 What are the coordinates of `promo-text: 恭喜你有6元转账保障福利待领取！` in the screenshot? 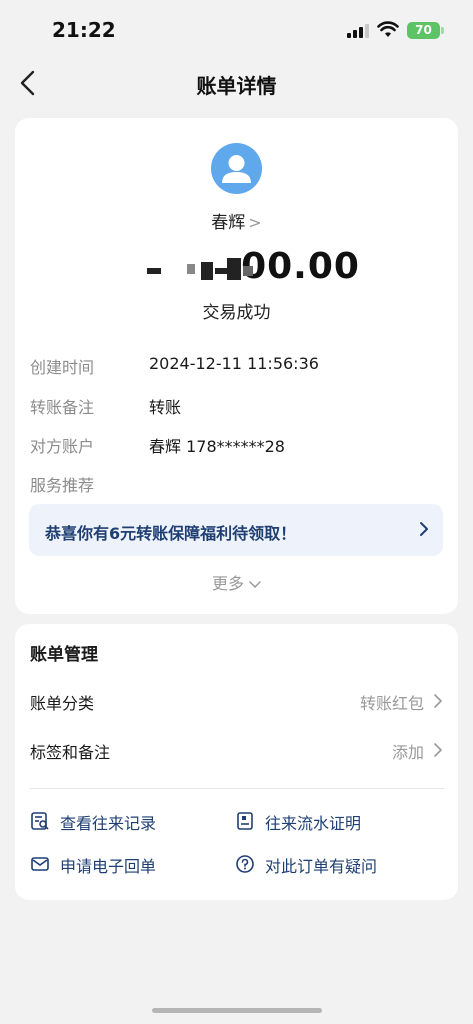 It's located at (171, 533).